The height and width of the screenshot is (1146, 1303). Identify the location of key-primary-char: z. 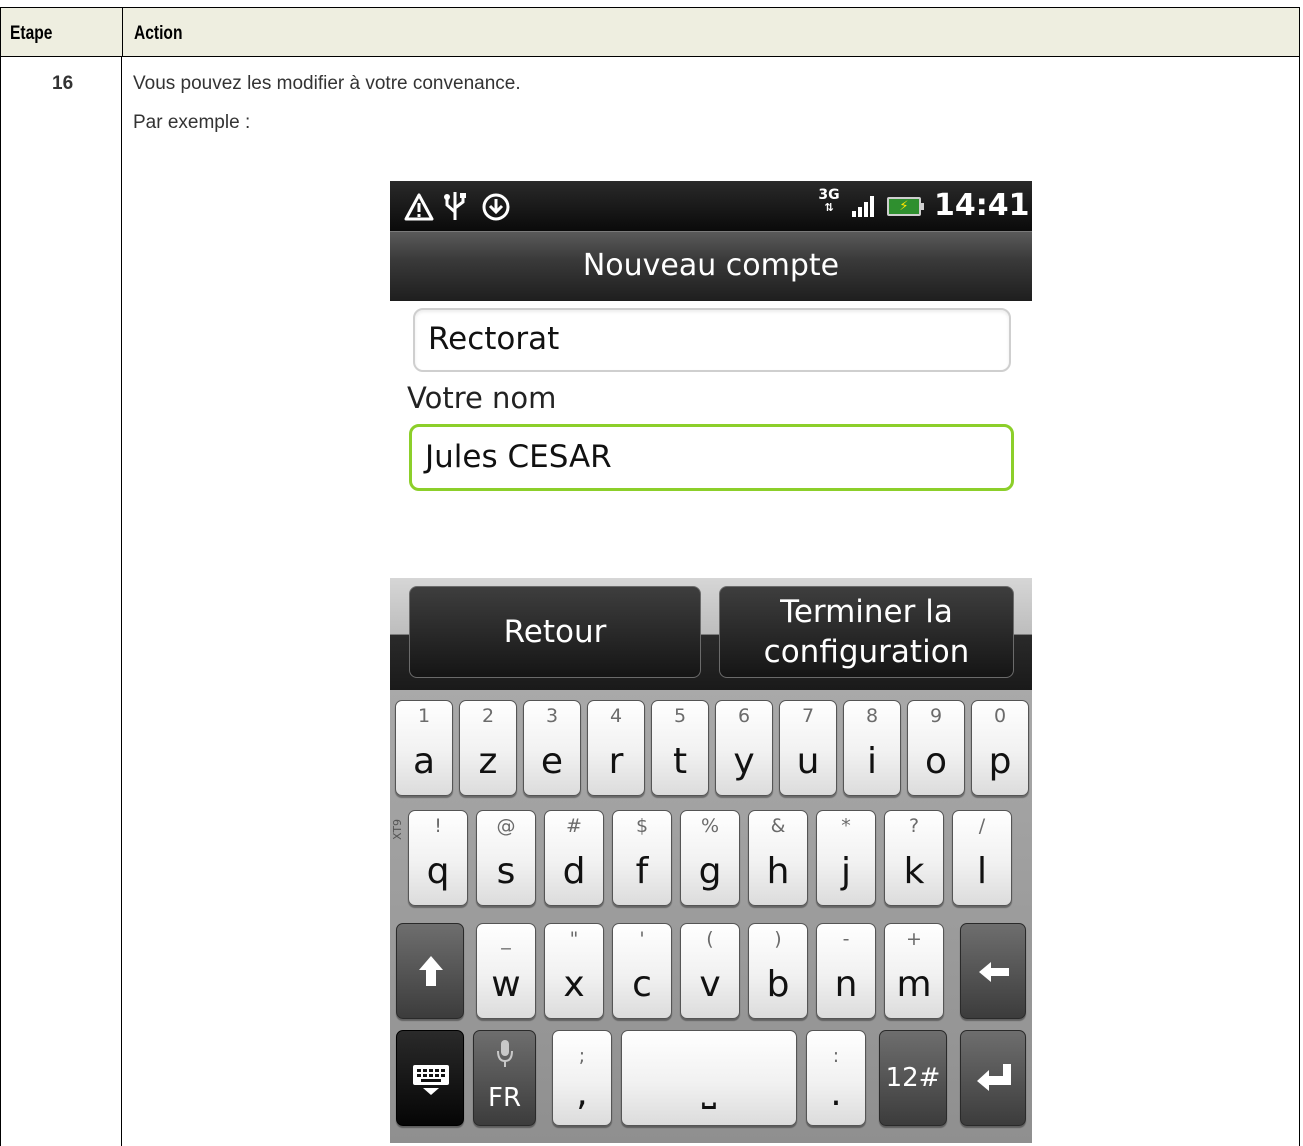
(488, 761).